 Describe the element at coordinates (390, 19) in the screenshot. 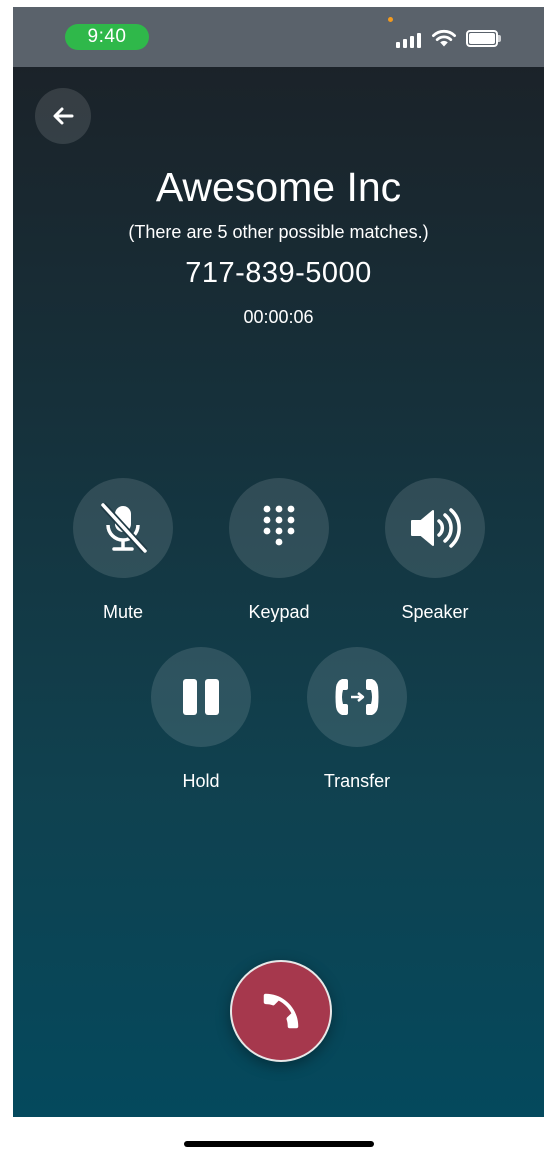

I see `privacy-indicator-dot` at that location.